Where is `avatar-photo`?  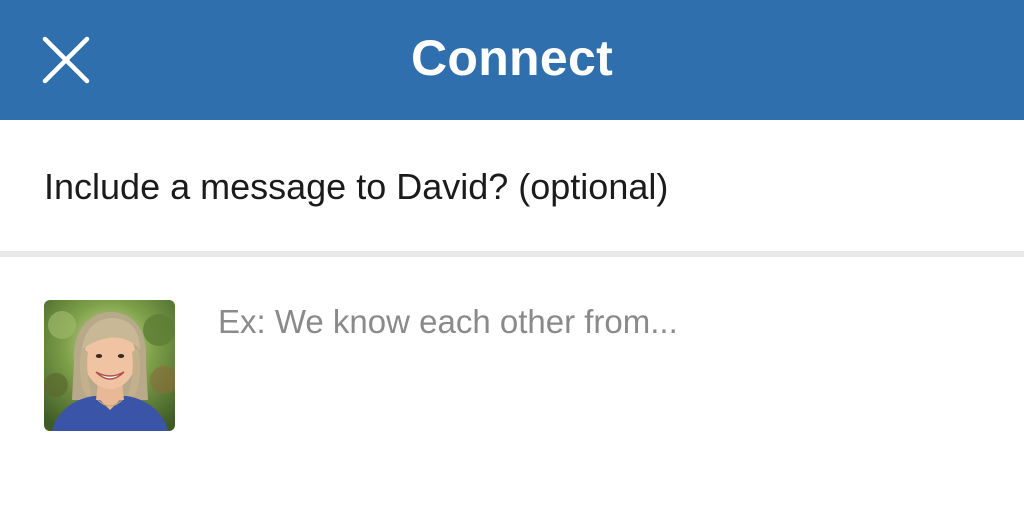 avatar-photo is located at coordinates (109, 365).